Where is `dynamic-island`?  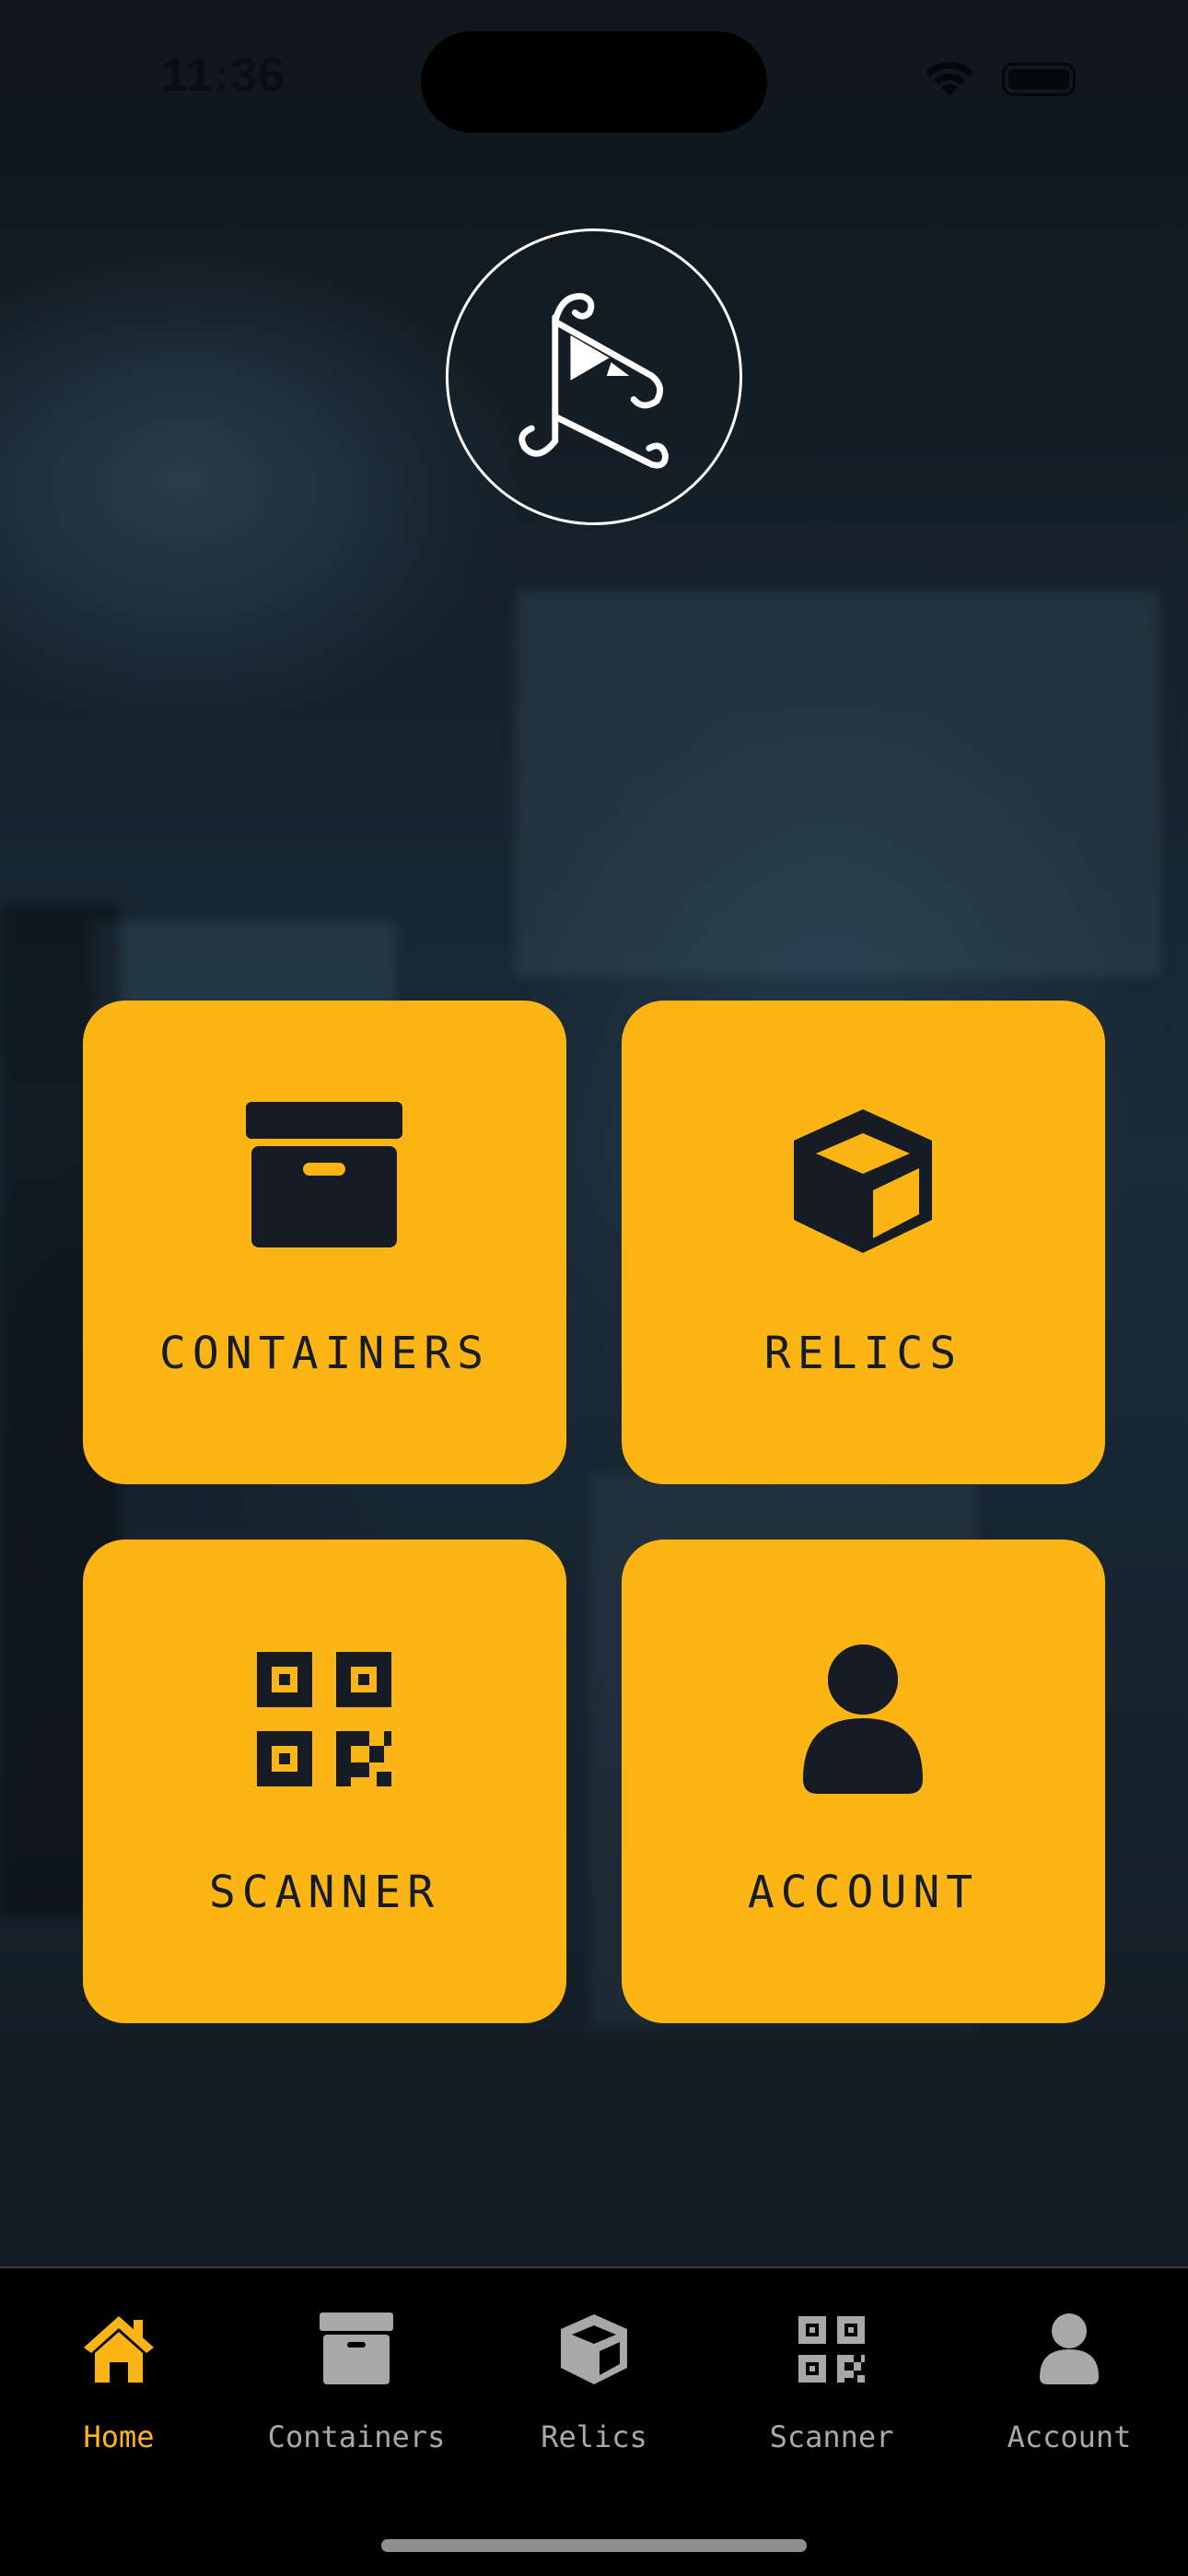 dynamic-island is located at coordinates (594, 82).